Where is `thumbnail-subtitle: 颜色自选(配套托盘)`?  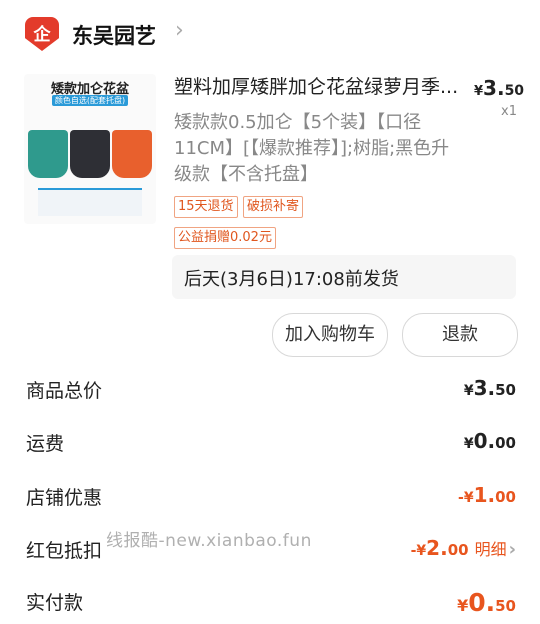 thumbnail-subtitle: 颜色自选(配套托盘) is located at coordinates (90, 100).